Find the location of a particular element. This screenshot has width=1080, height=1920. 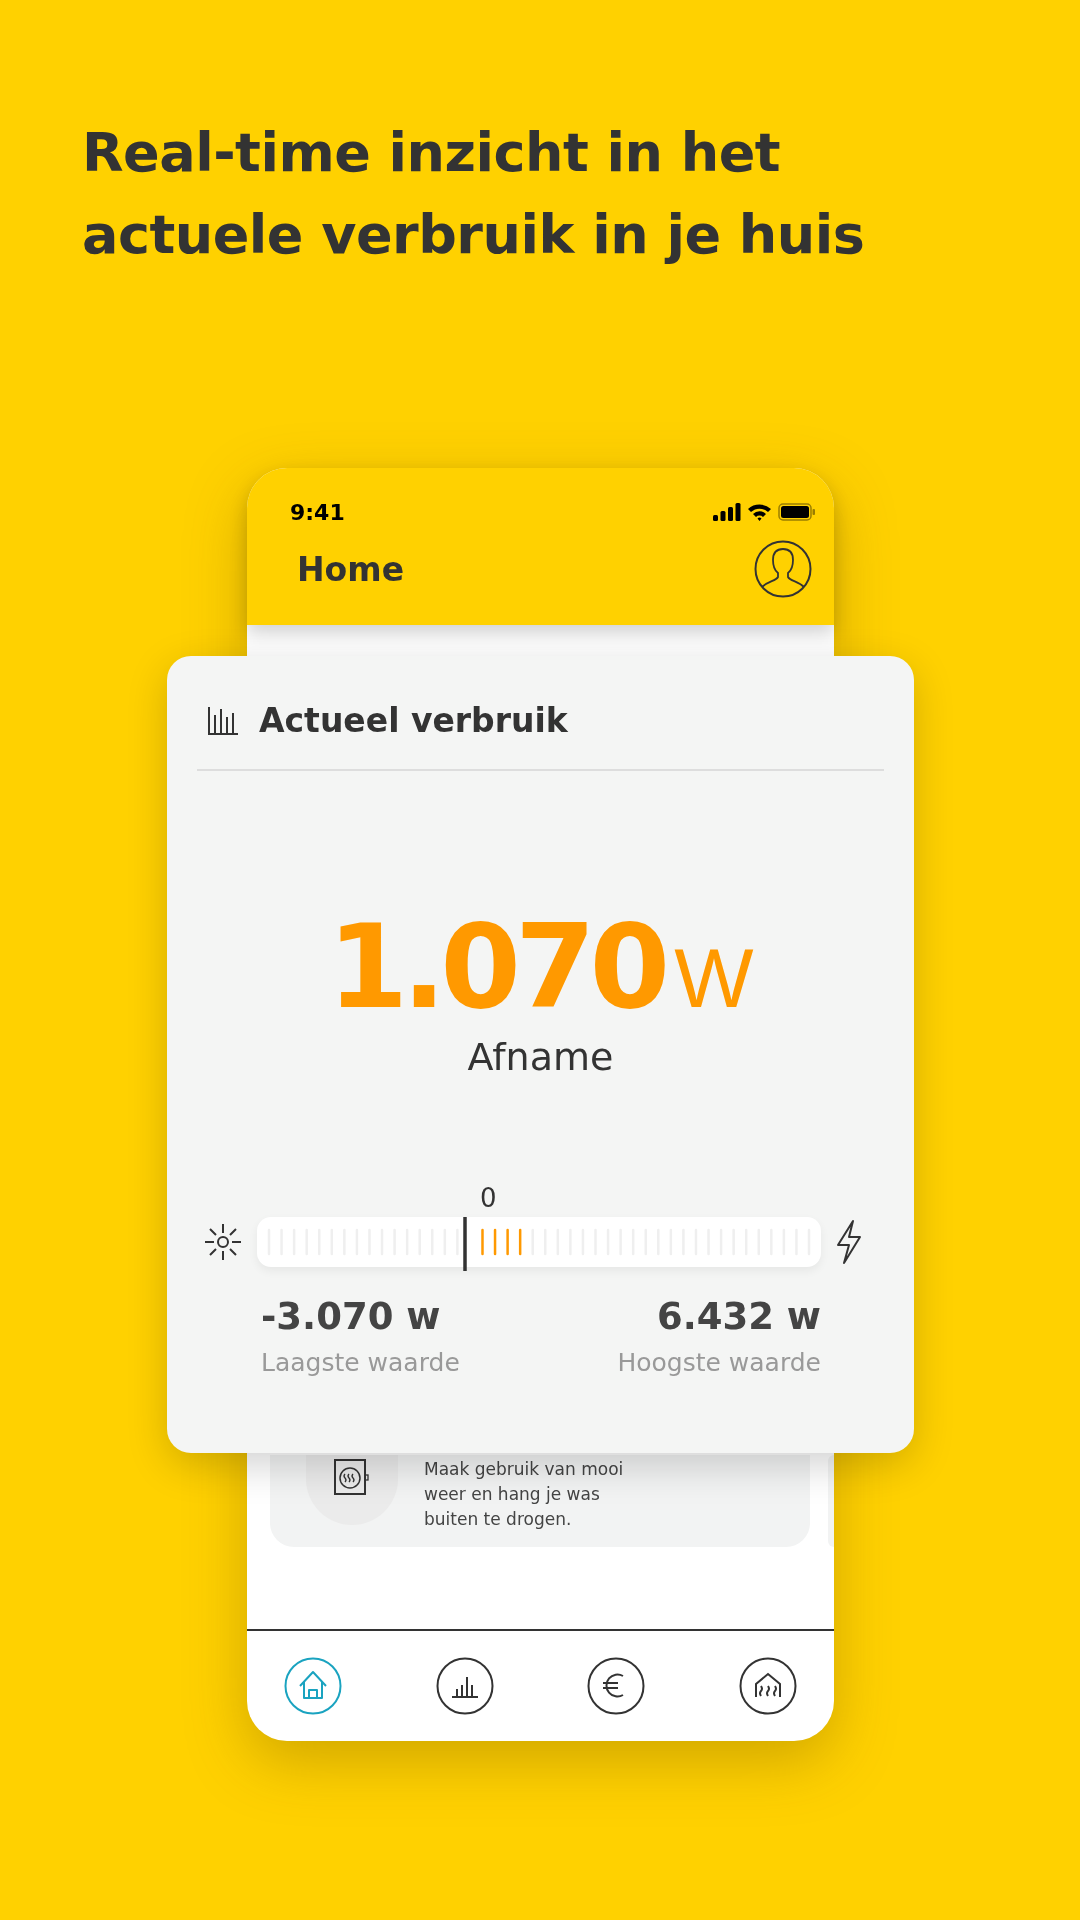

lightning-icon is located at coordinates (849, 1242).